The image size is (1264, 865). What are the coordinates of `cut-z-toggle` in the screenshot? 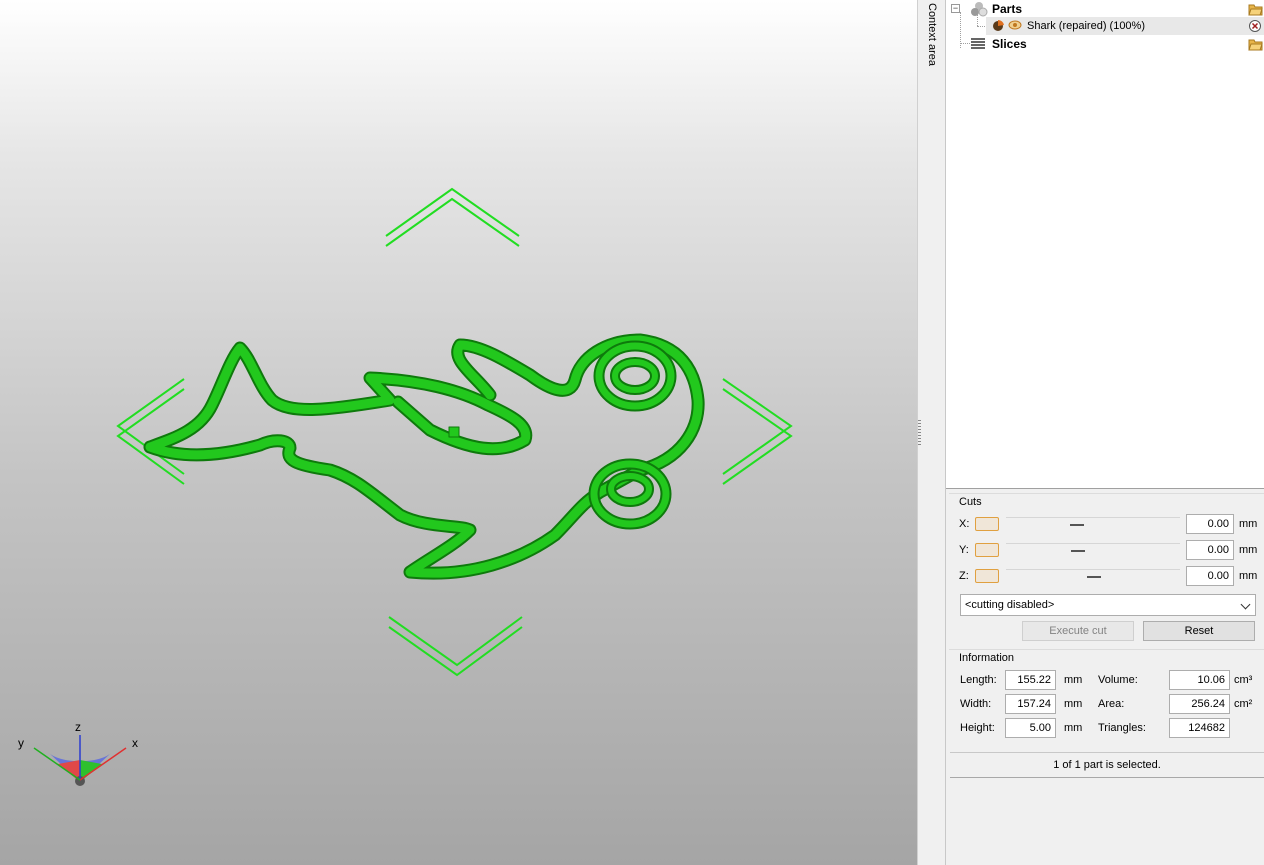 It's located at (987, 576).